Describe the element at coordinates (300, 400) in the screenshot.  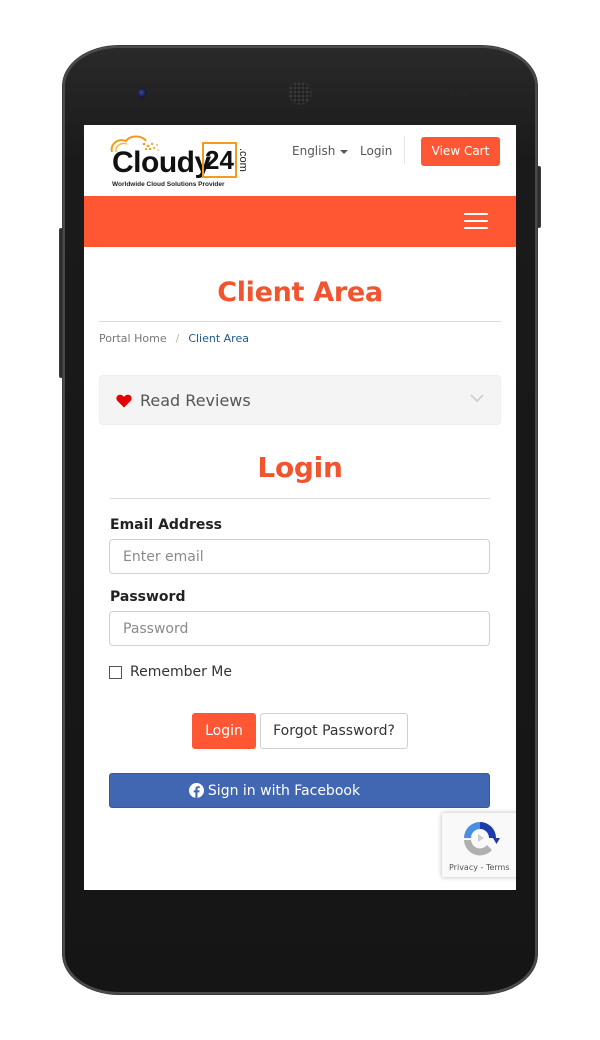
I see `read-reviews-accordion: Read Reviews` at that location.